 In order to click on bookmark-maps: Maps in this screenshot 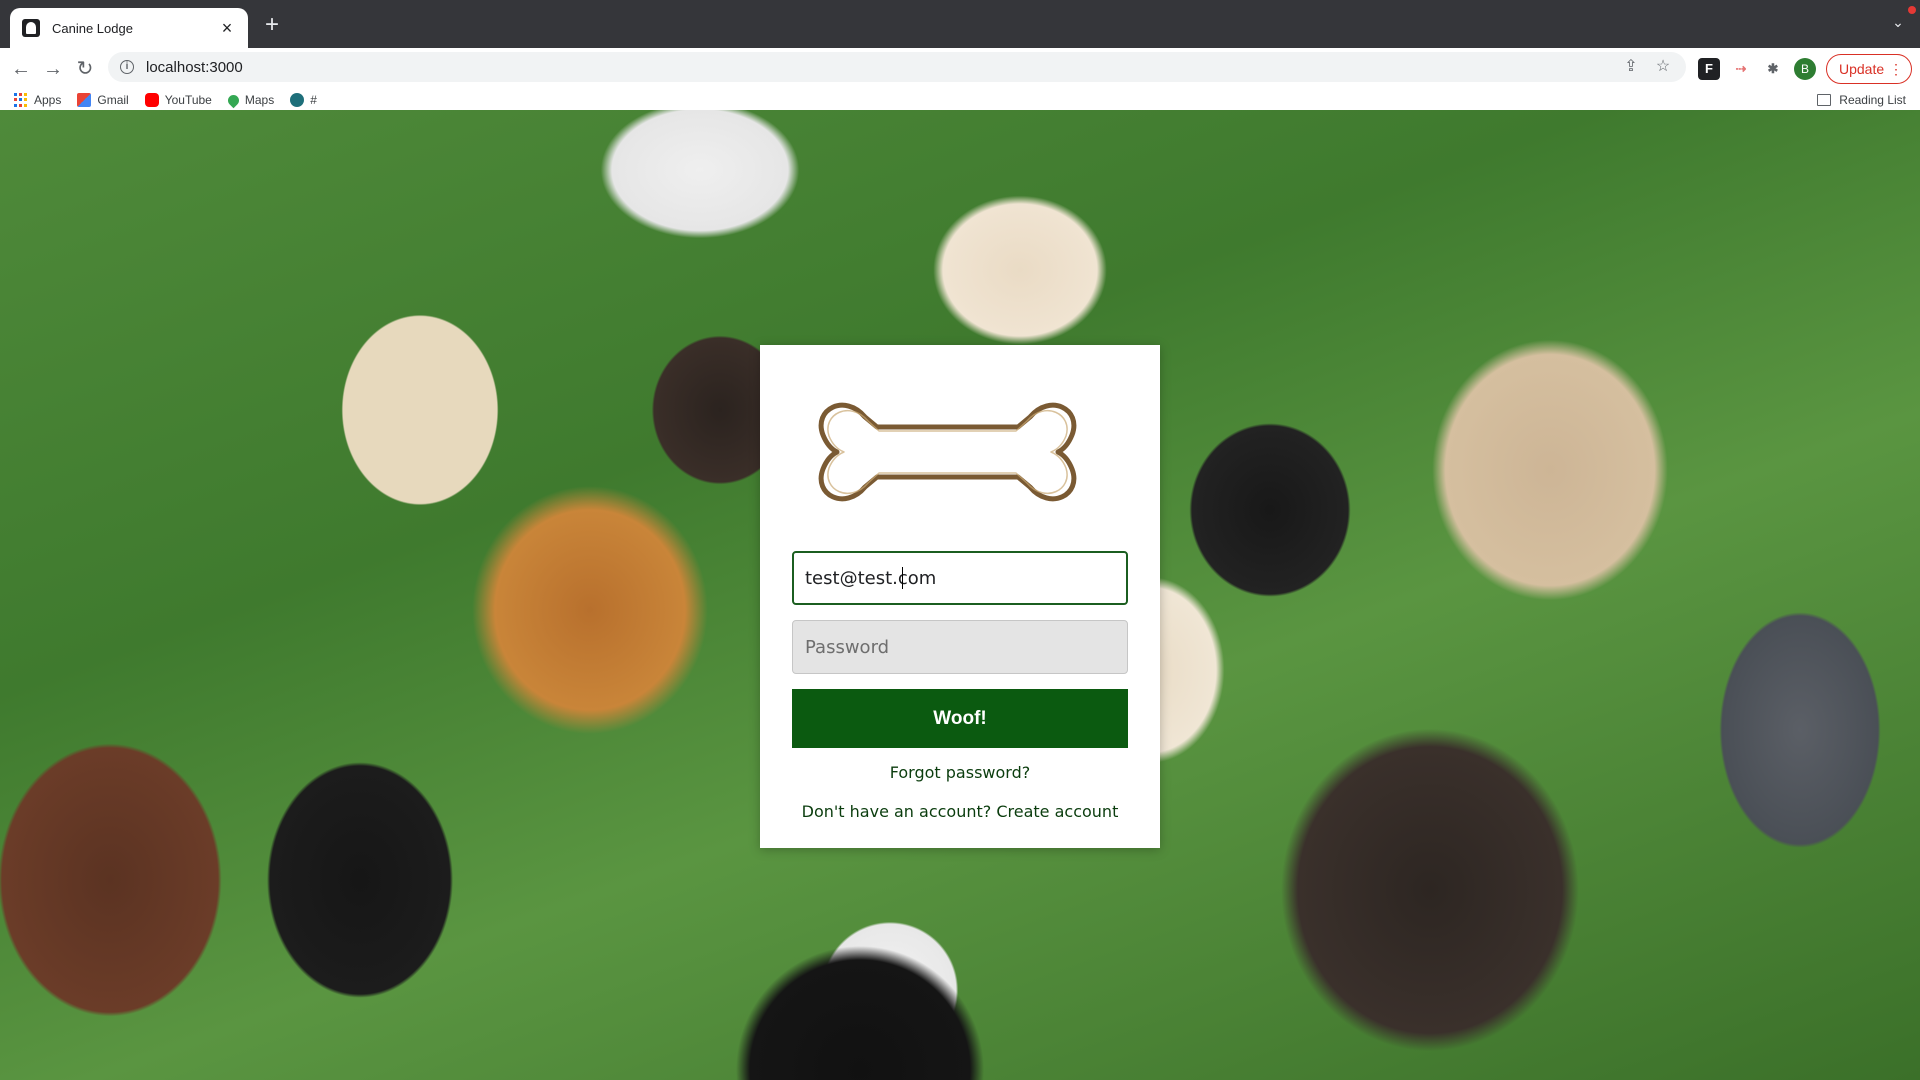, I will do `click(250, 100)`.